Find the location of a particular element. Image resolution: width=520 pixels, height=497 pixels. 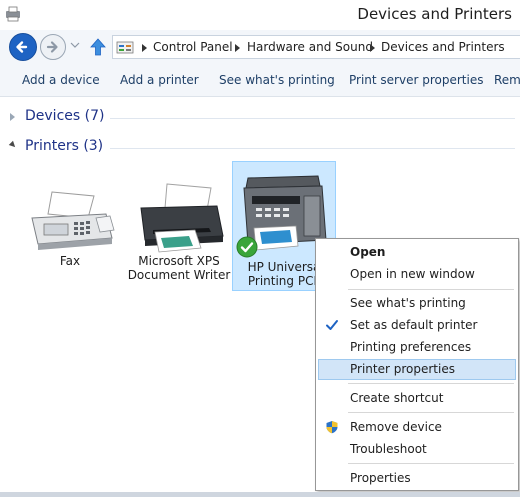

printers-group-label: Printers (3) is located at coordinates (64, 146).